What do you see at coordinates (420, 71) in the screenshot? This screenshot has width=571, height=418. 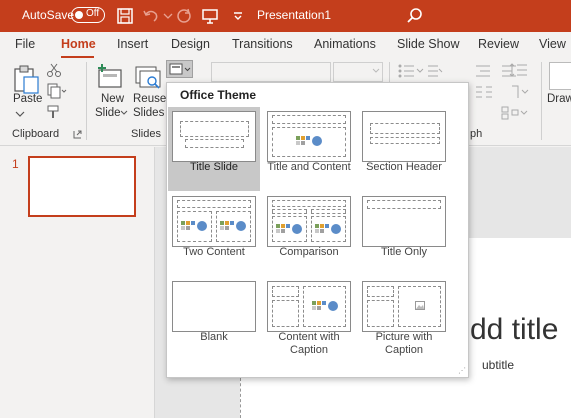 I see `bullets-icon` at bounding box center [420, 71].